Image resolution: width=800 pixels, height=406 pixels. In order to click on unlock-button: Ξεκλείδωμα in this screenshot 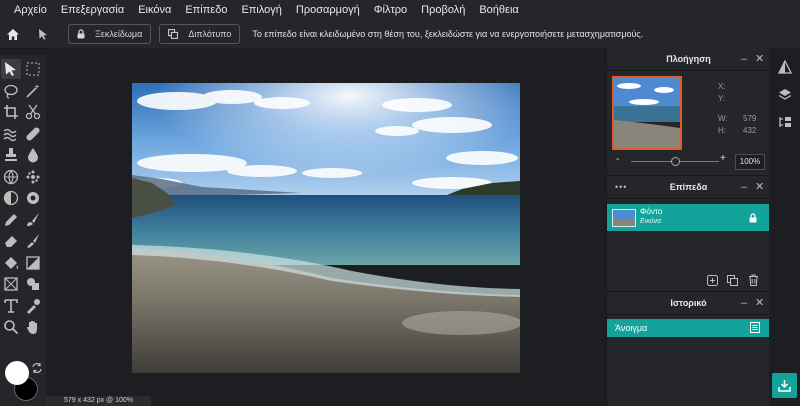, I will do `click(110, 34)`.